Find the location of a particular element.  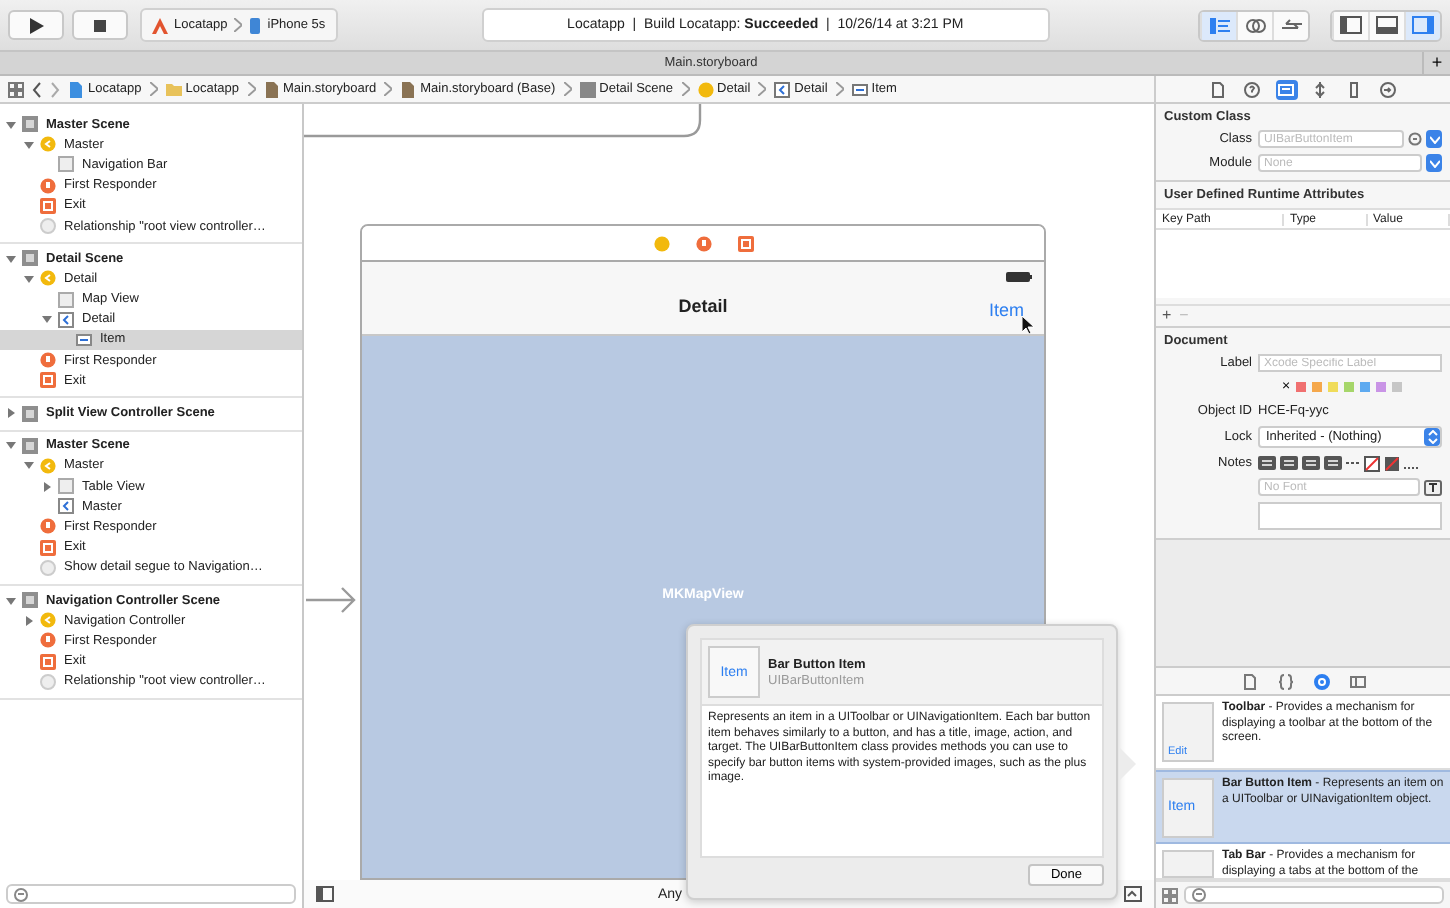

filter-field is located at coordinates (151, 894).